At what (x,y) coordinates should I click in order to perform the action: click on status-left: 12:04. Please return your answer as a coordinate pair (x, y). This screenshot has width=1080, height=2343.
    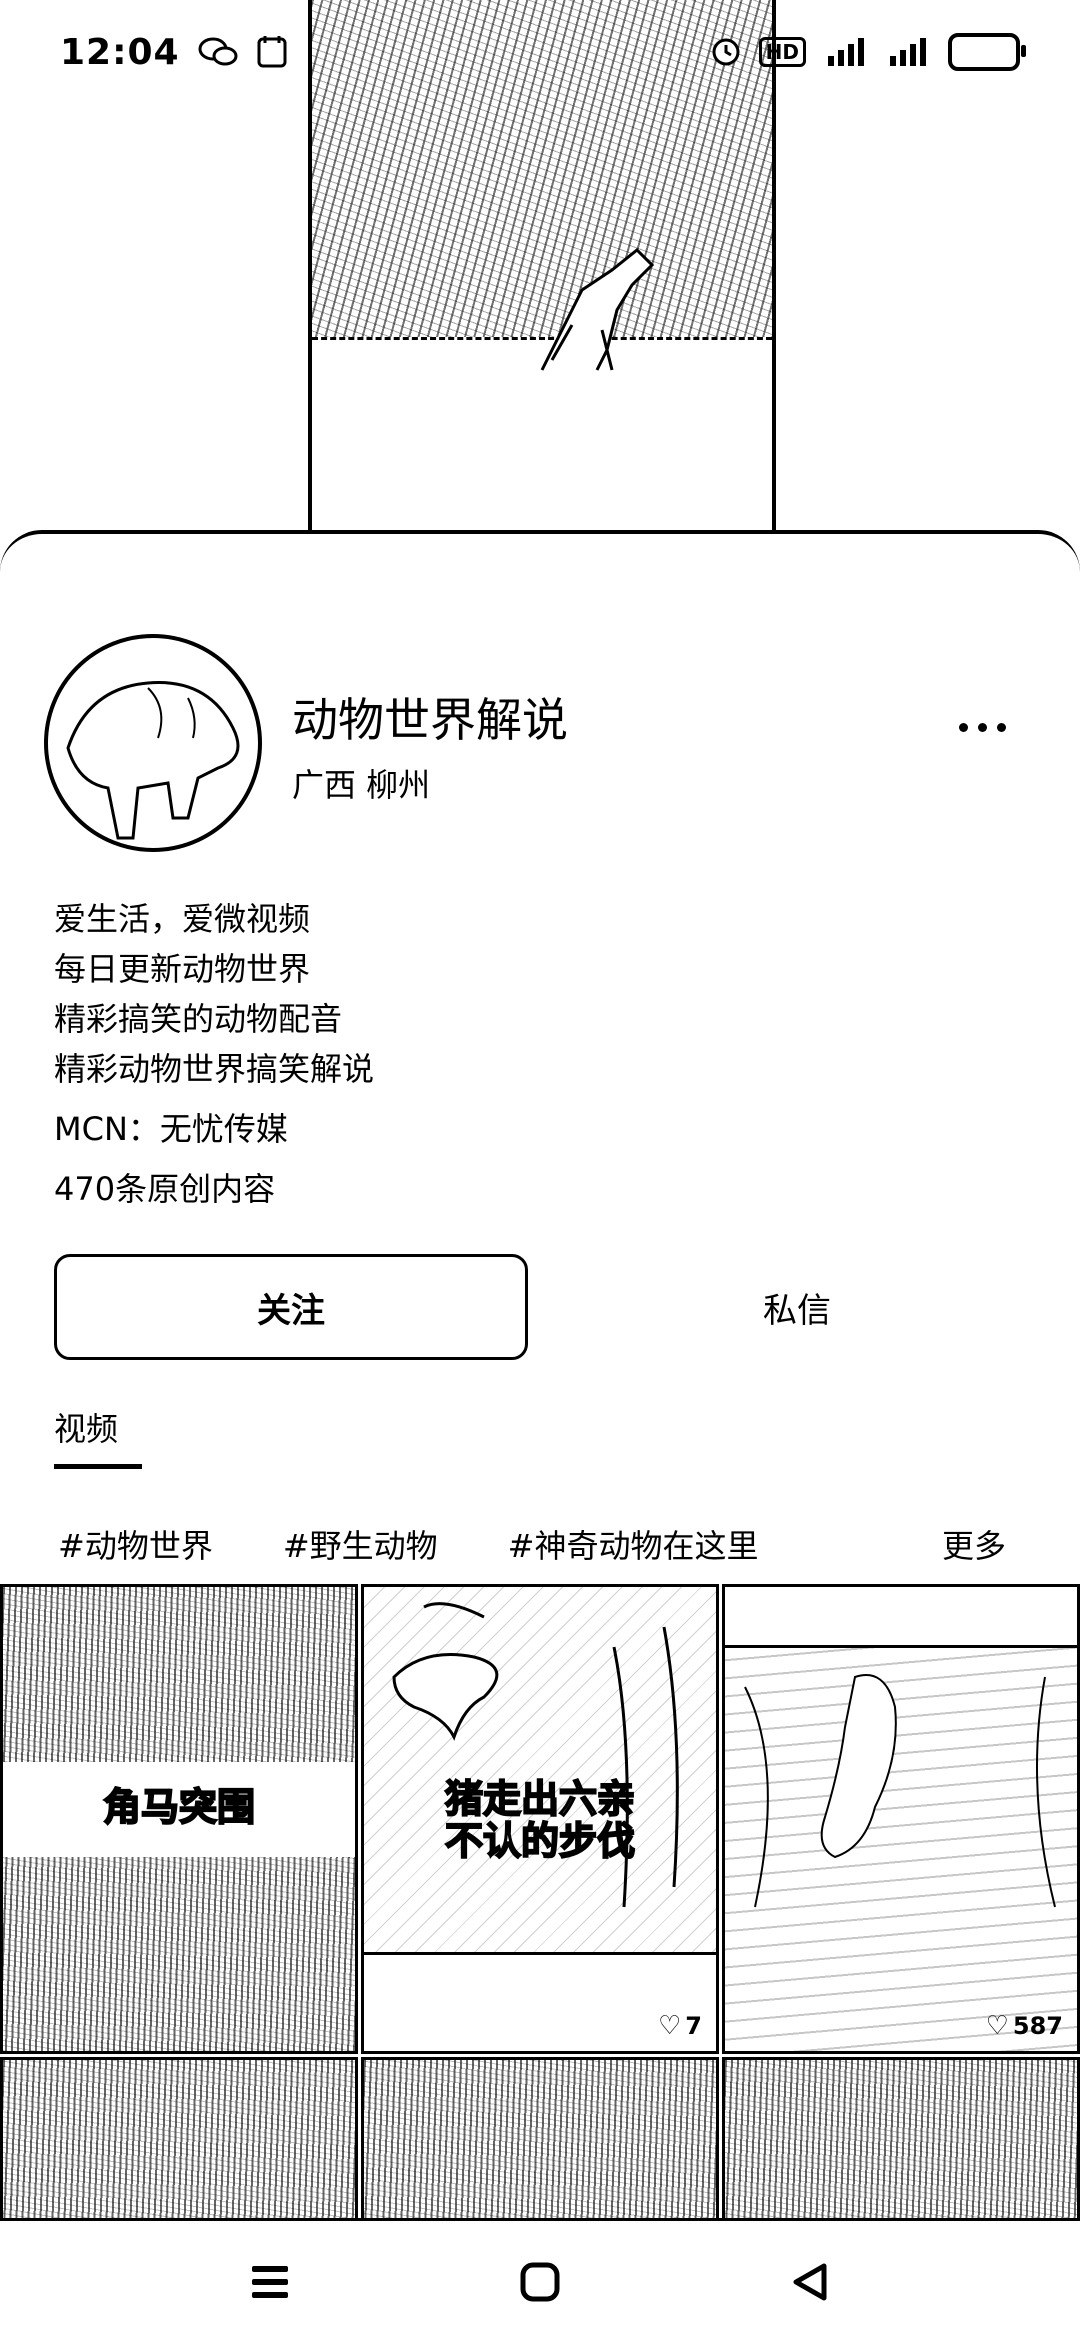
    Looking at the image, I should click on (174, 52).